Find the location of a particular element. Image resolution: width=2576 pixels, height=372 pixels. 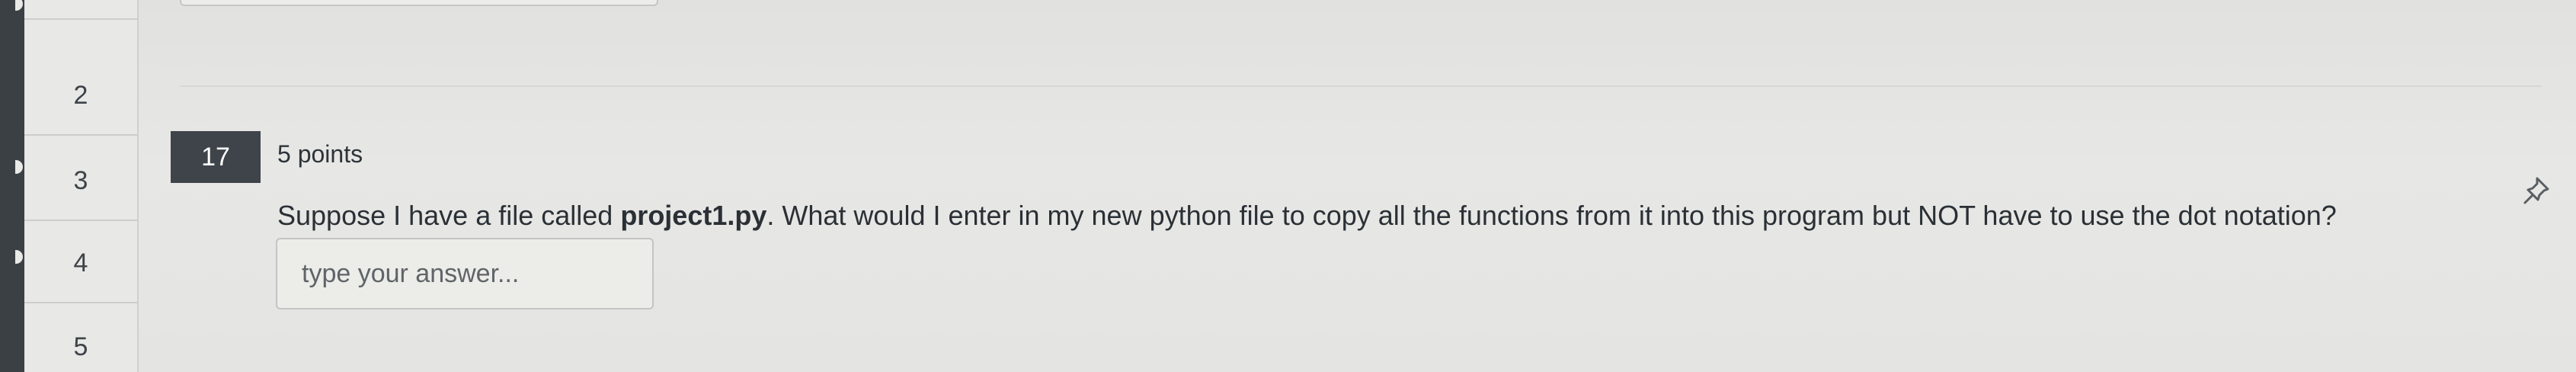

question-points: 5 points is located at coordinates (320, 154).